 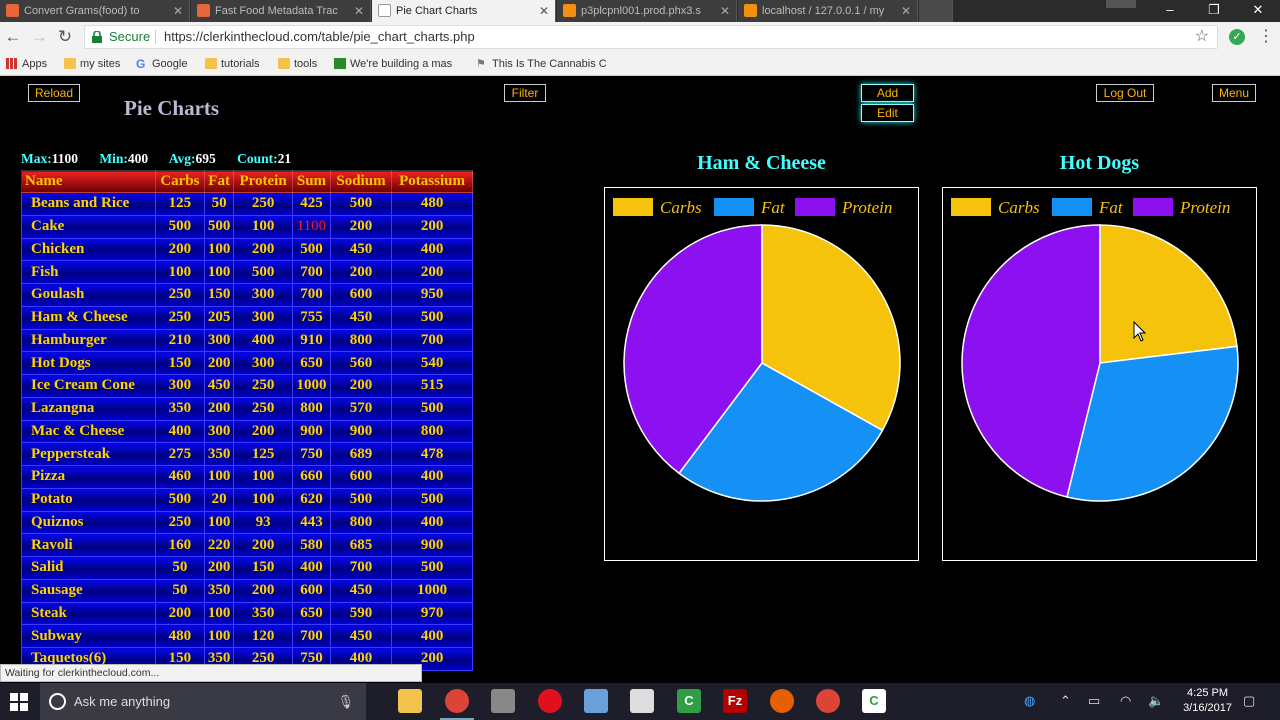 What do you see at coordinates (647, 11) in the screenshot?
I see `browser-tab-4: p3plcpnl001.prod.phx3.s ✕` at bounding box center [647, 11].